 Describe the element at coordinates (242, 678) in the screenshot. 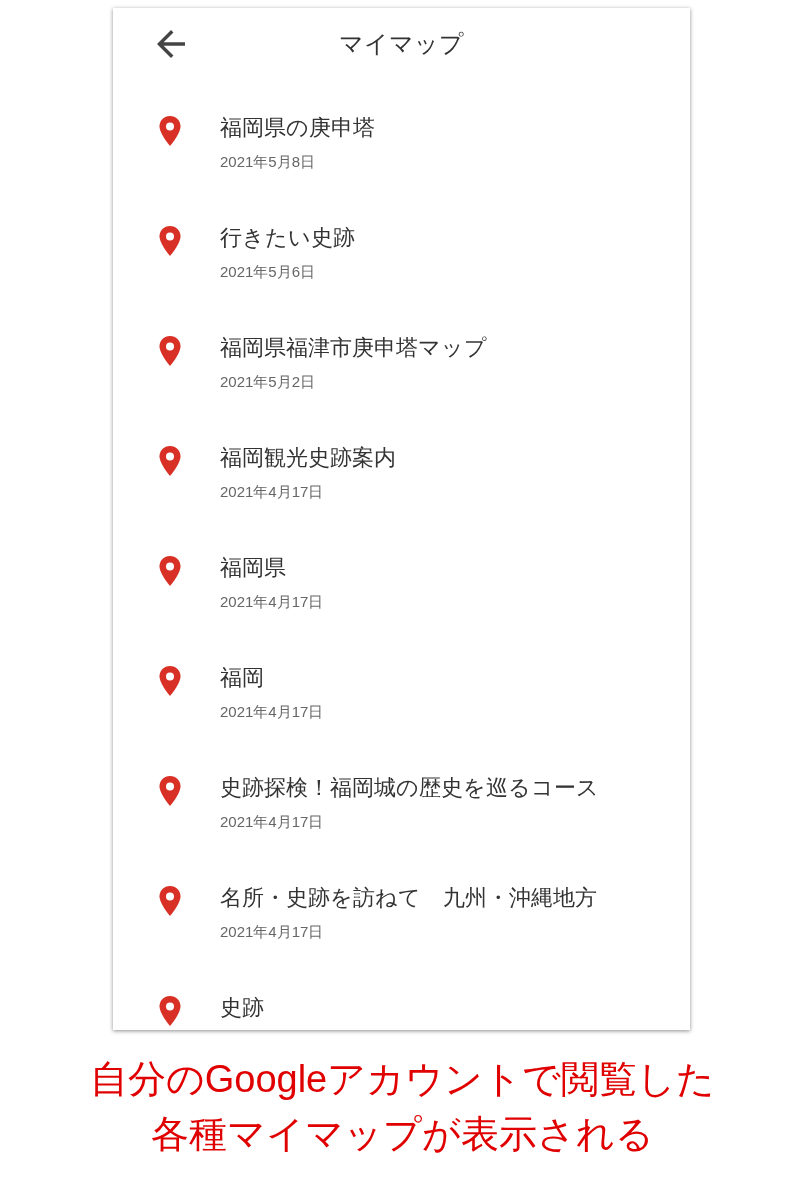

I see `map-title: 福岡` at that location.